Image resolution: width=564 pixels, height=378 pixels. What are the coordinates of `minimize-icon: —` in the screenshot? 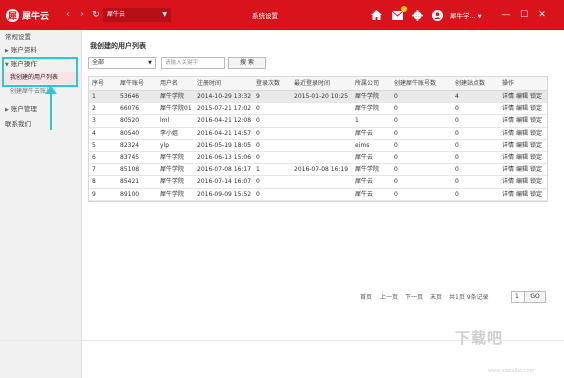 It's located at (506, 15).